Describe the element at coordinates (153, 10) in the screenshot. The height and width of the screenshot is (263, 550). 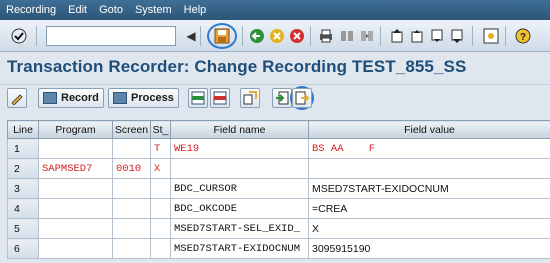
I see `menu-system: System` at that location.